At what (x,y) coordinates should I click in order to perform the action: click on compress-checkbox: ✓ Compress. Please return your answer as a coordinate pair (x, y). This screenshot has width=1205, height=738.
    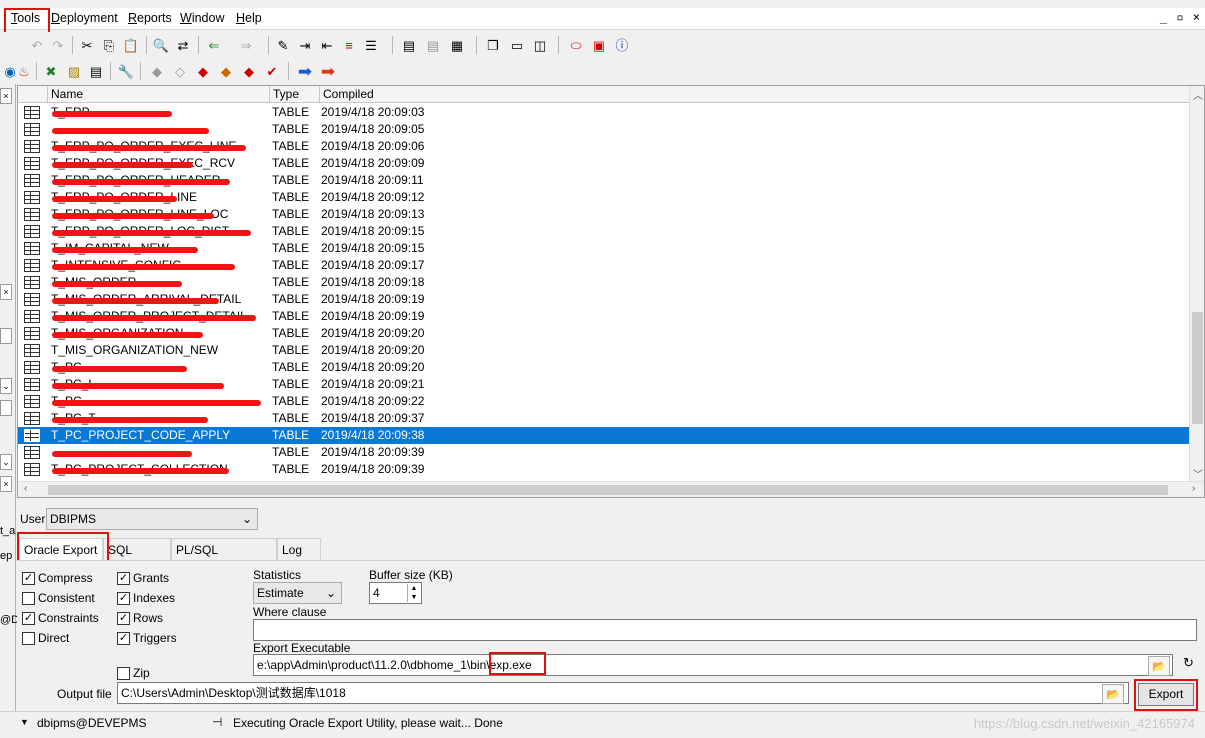
    Looking at the image, I should click on (57, 578).